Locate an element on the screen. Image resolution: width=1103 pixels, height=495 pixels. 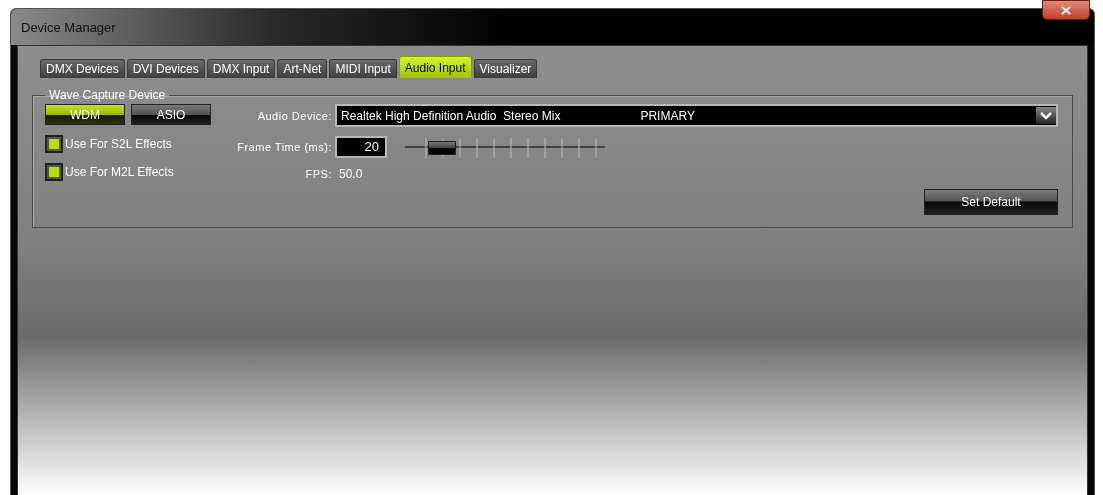
tab: Audio Input is located at coordinates (435, 67).